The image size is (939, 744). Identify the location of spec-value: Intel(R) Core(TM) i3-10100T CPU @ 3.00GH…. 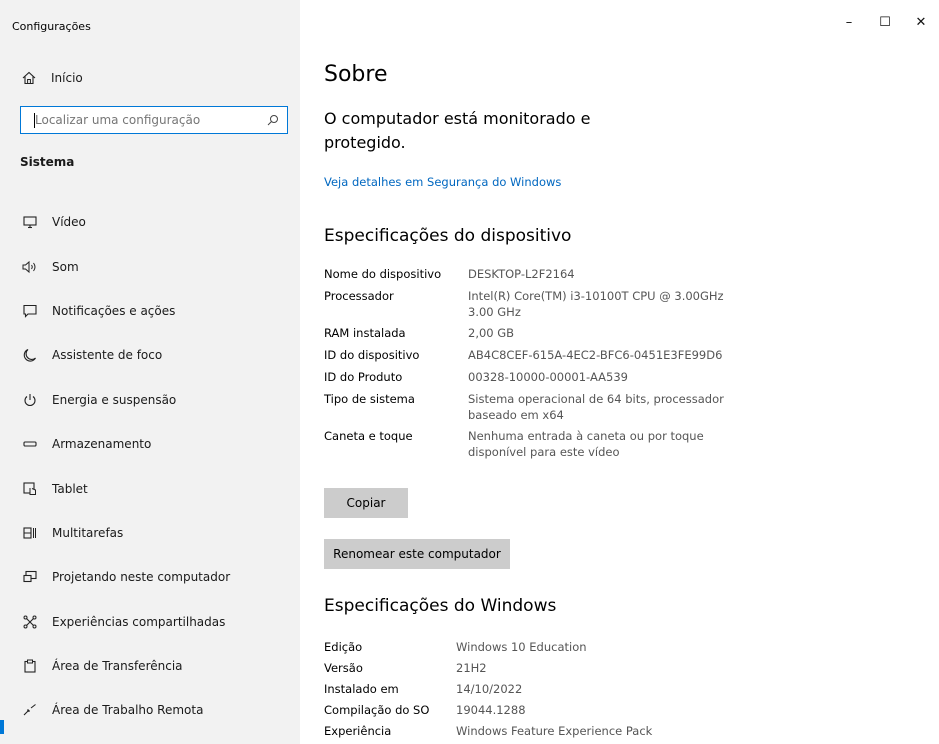
(596, 304).